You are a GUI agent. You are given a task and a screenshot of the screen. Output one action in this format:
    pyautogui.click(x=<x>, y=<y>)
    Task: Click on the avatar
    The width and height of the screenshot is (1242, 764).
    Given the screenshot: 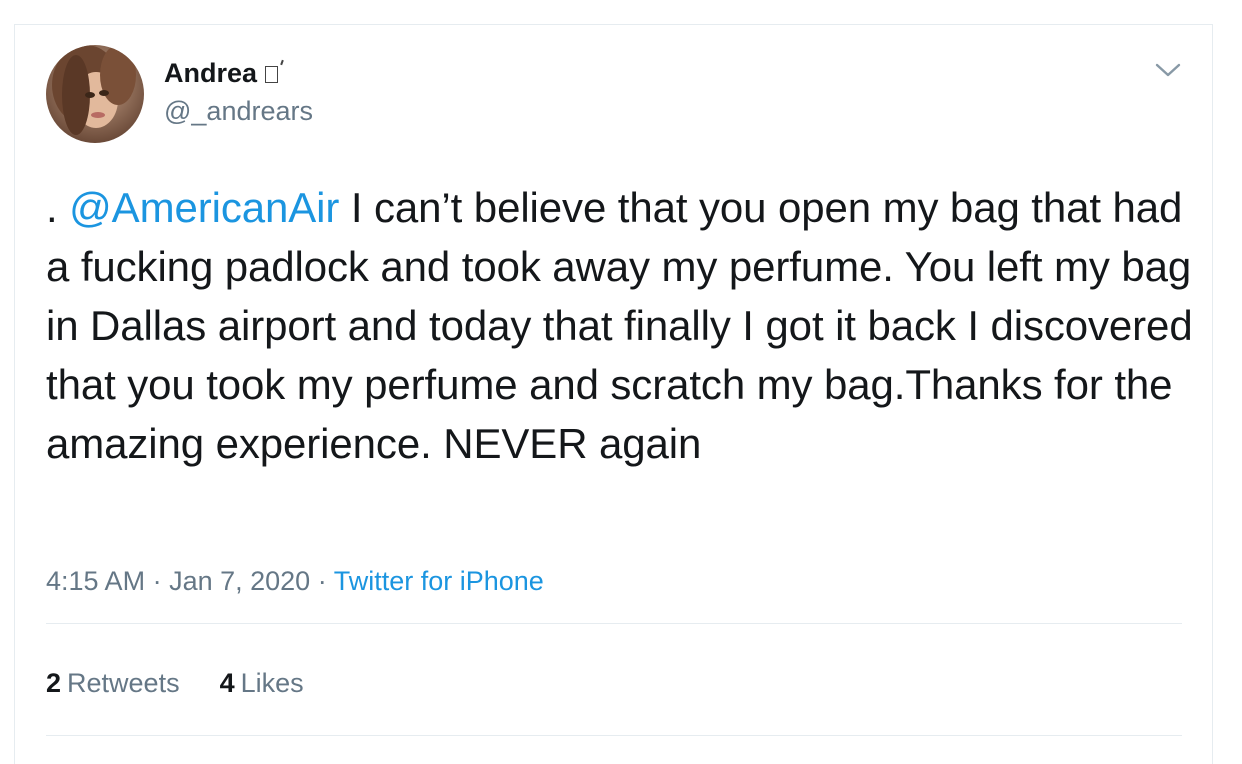 What is the action you would take?
    pyautogui.click(x=95, y=94)
    